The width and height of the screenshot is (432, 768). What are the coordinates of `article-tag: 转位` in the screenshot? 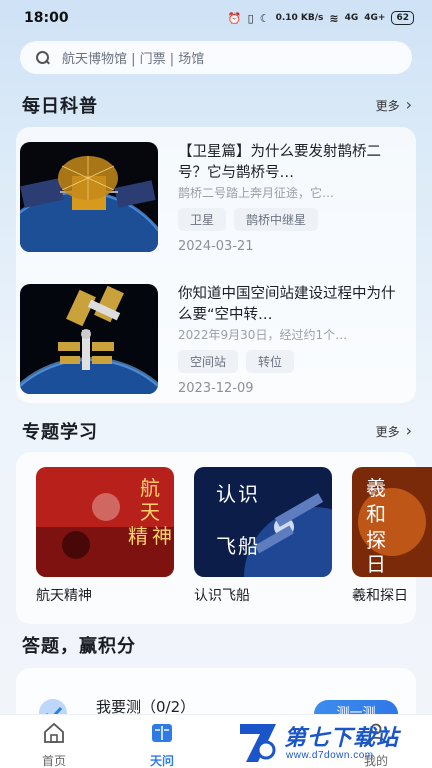 It's located at (270, 361).